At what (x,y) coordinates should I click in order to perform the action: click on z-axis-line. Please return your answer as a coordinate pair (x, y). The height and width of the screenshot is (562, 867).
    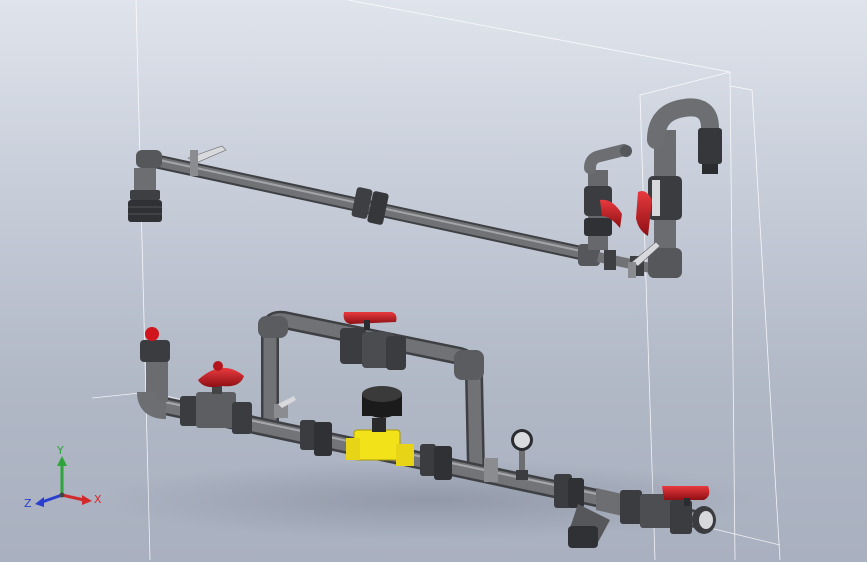
    Looking at the image, I should click on (52, 498).